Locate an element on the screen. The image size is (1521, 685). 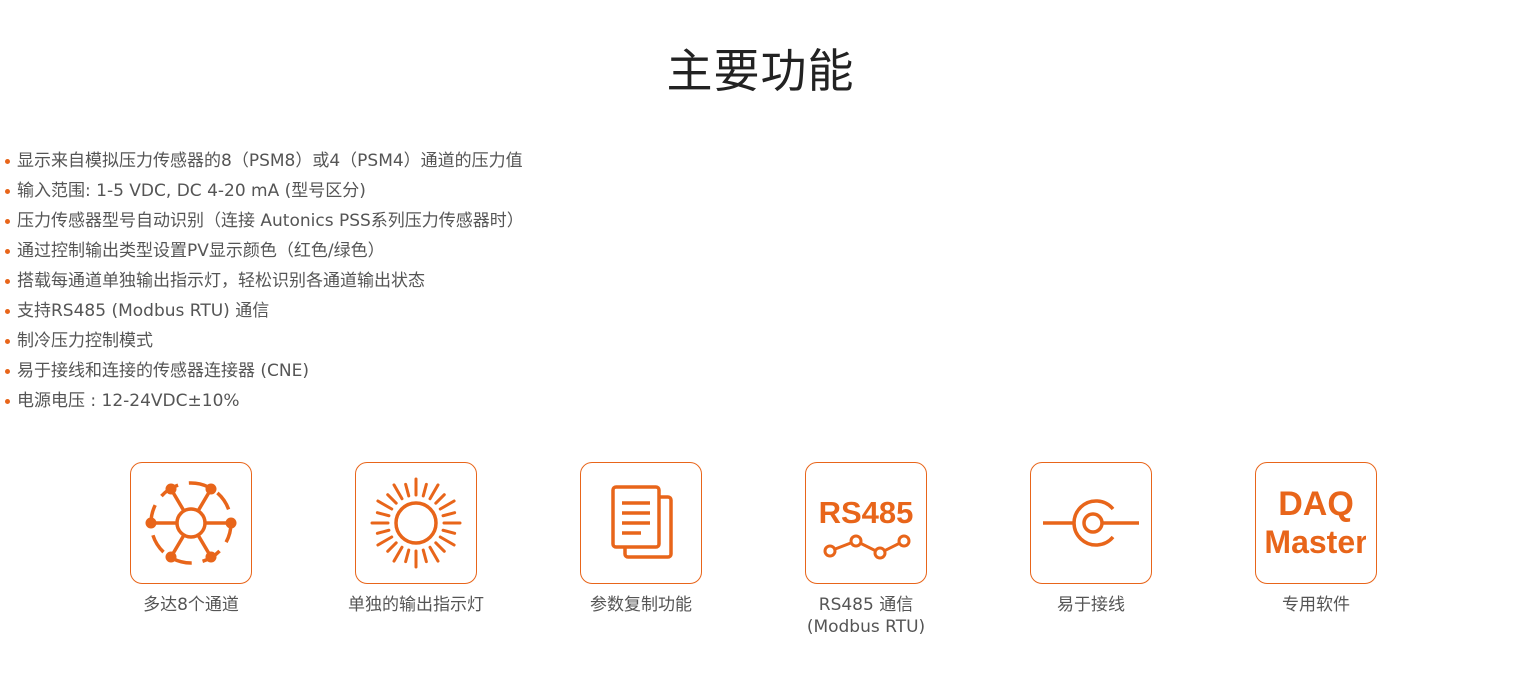
icon-box: RS485 is located at coordinates (866, 523).